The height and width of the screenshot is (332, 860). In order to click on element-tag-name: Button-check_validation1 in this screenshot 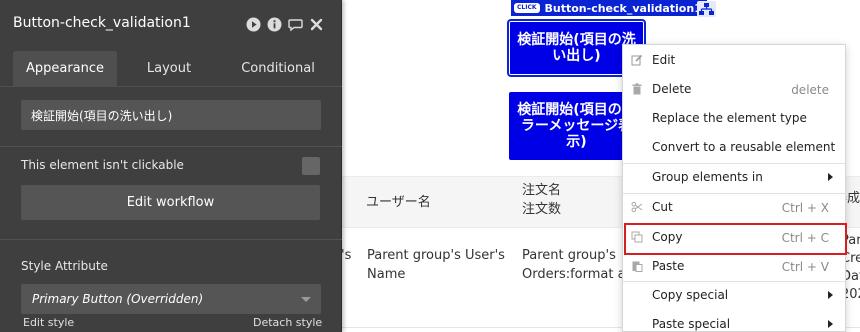, I will do `click(623, 8)`.